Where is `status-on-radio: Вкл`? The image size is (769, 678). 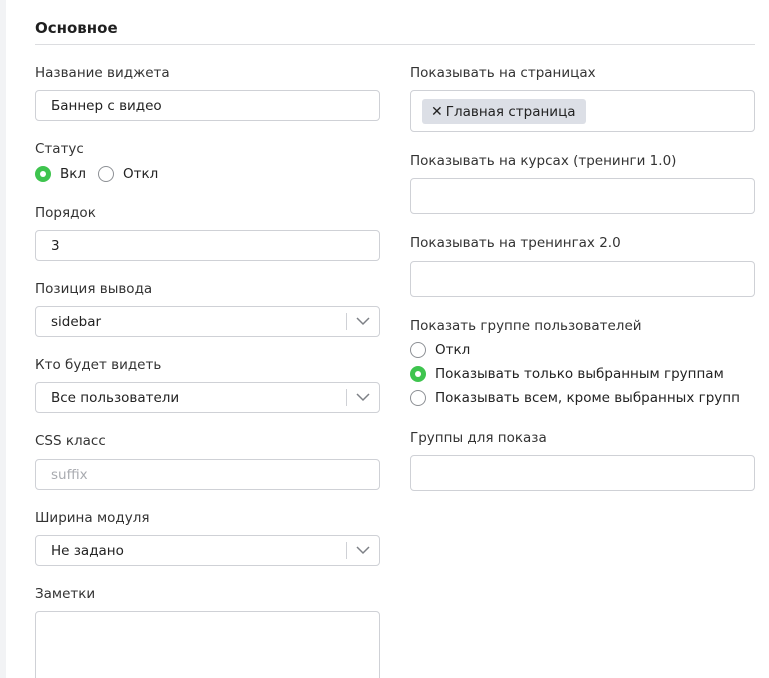 status-on-radio: Вкл is located at coordinates (60, 174).